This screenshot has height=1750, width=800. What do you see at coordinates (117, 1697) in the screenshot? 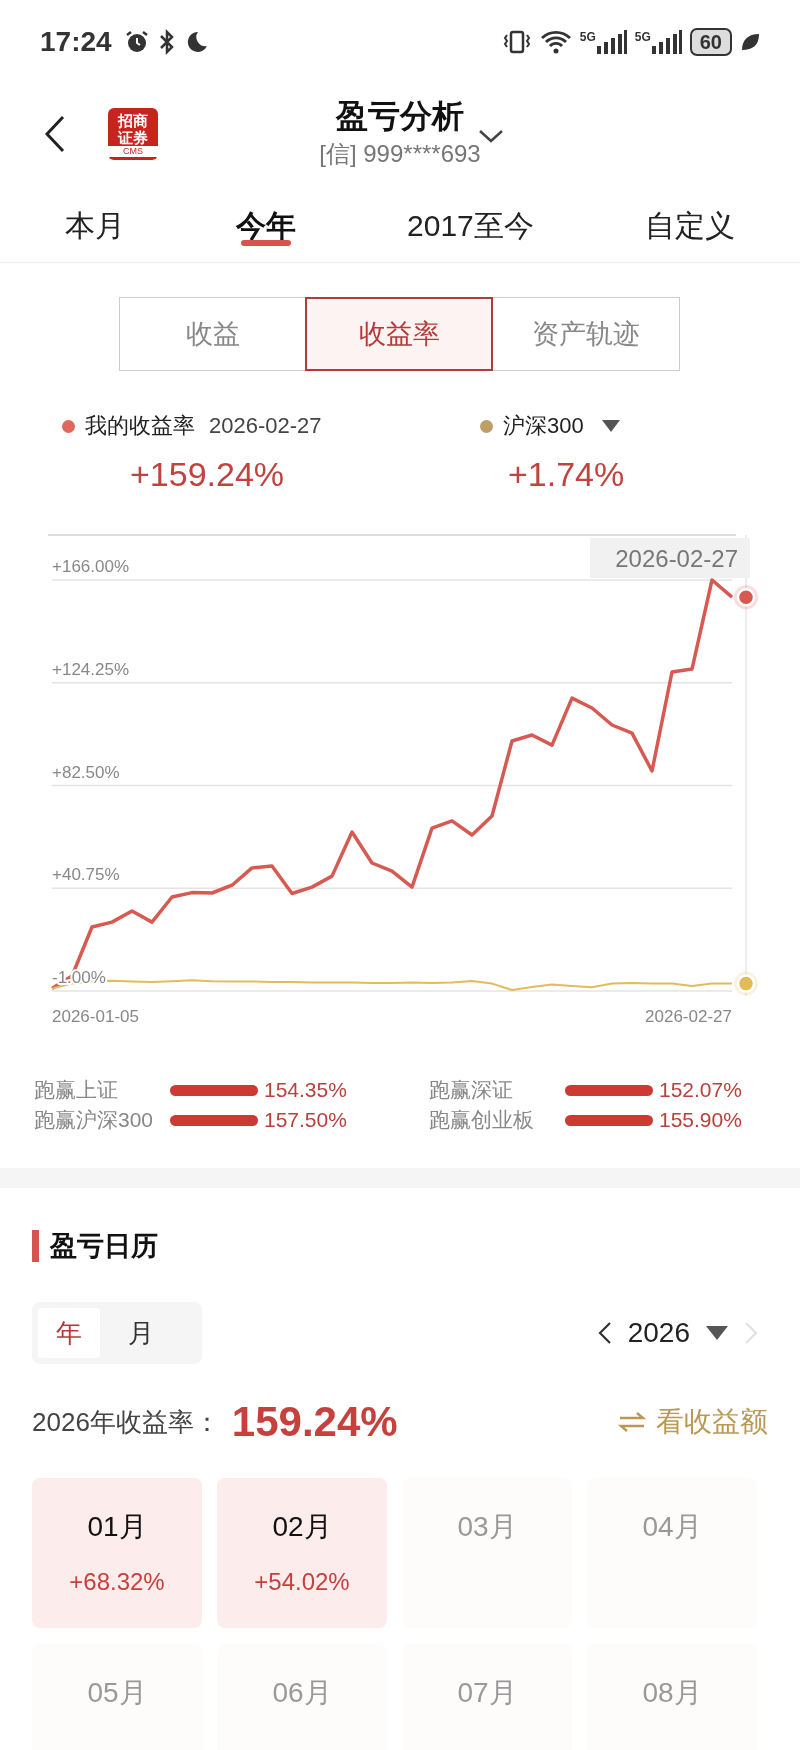
I see `month-cell: 05月` at bounding box center [117, 1697].